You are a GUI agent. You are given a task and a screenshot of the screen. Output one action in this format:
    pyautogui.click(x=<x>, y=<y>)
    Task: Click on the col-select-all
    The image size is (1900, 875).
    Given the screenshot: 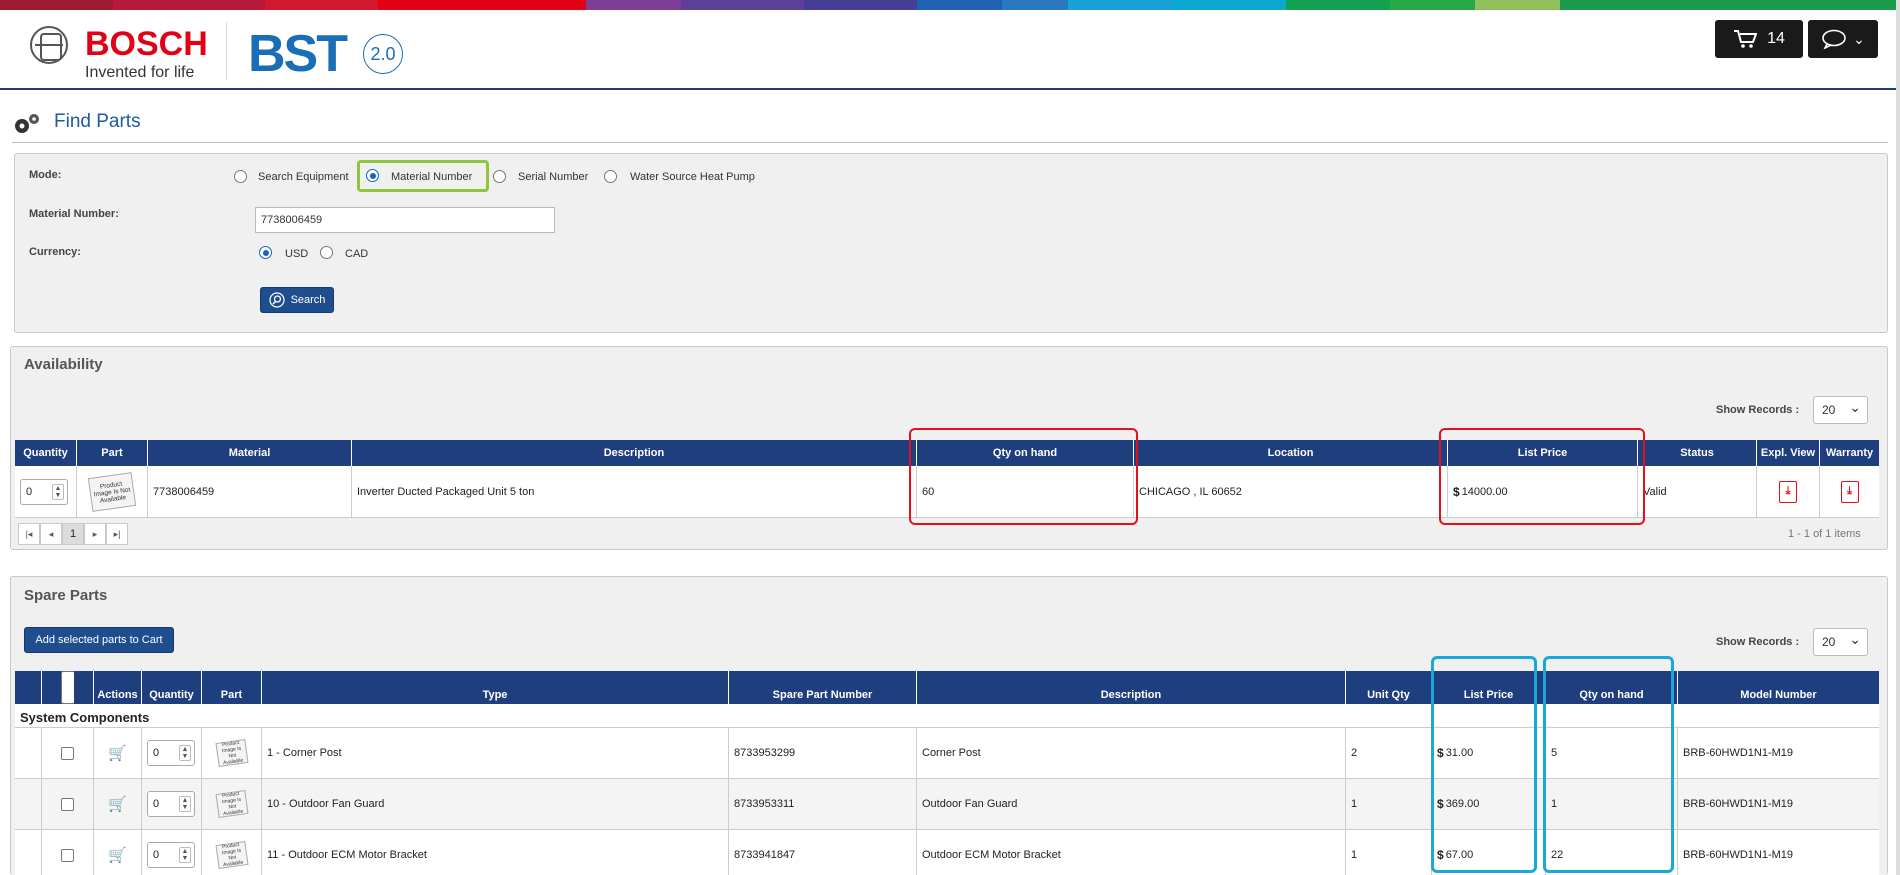 What is the action you would take?
    pyautogui.click(x=68, y=687)
    